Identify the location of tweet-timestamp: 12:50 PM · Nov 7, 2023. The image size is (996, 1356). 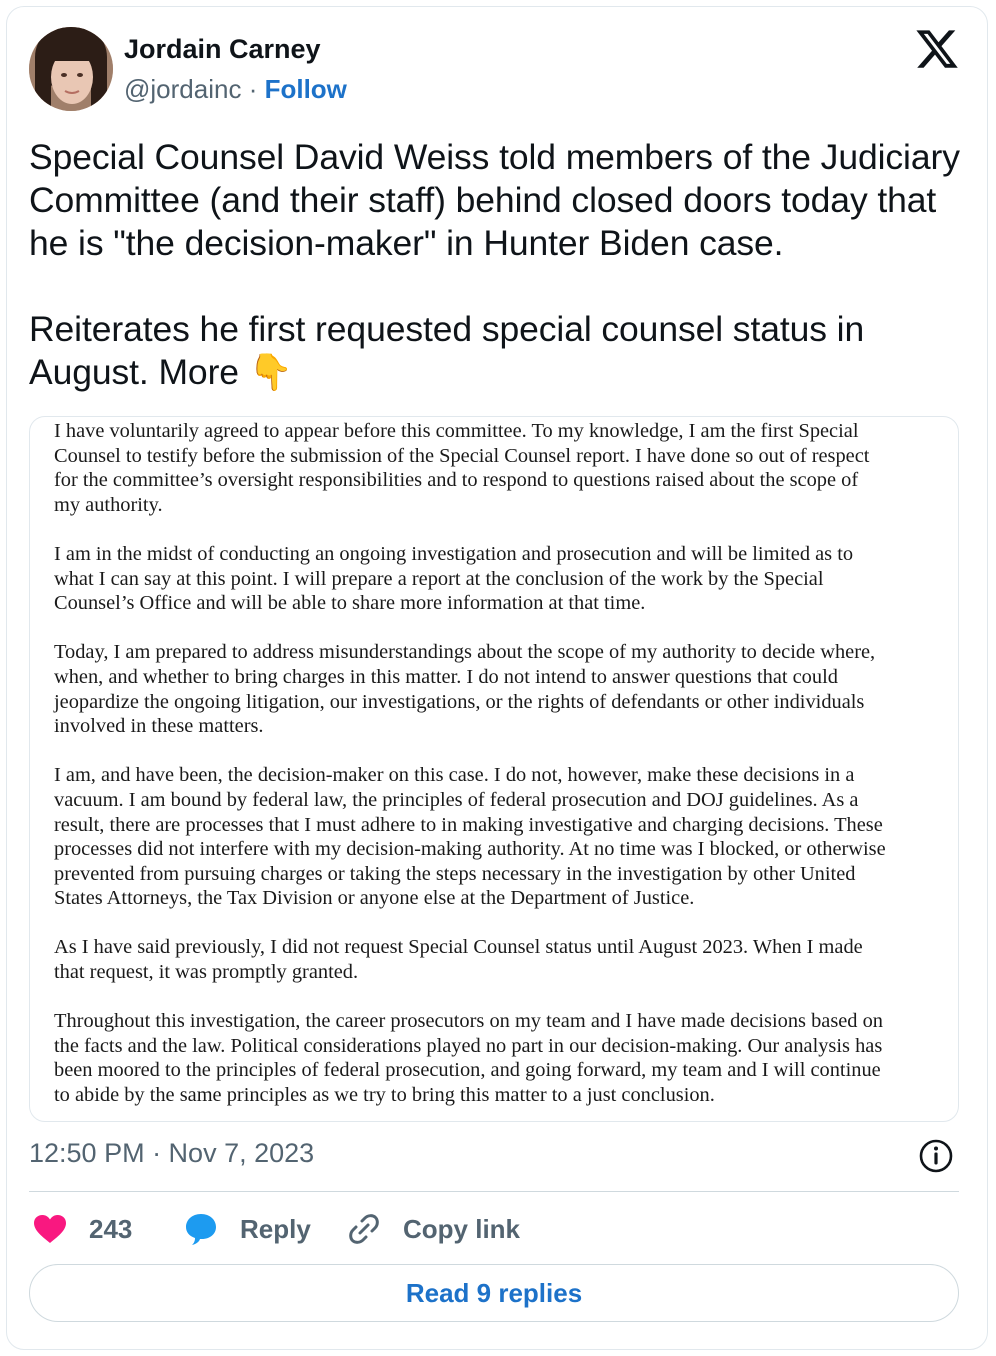
(171, 1153).